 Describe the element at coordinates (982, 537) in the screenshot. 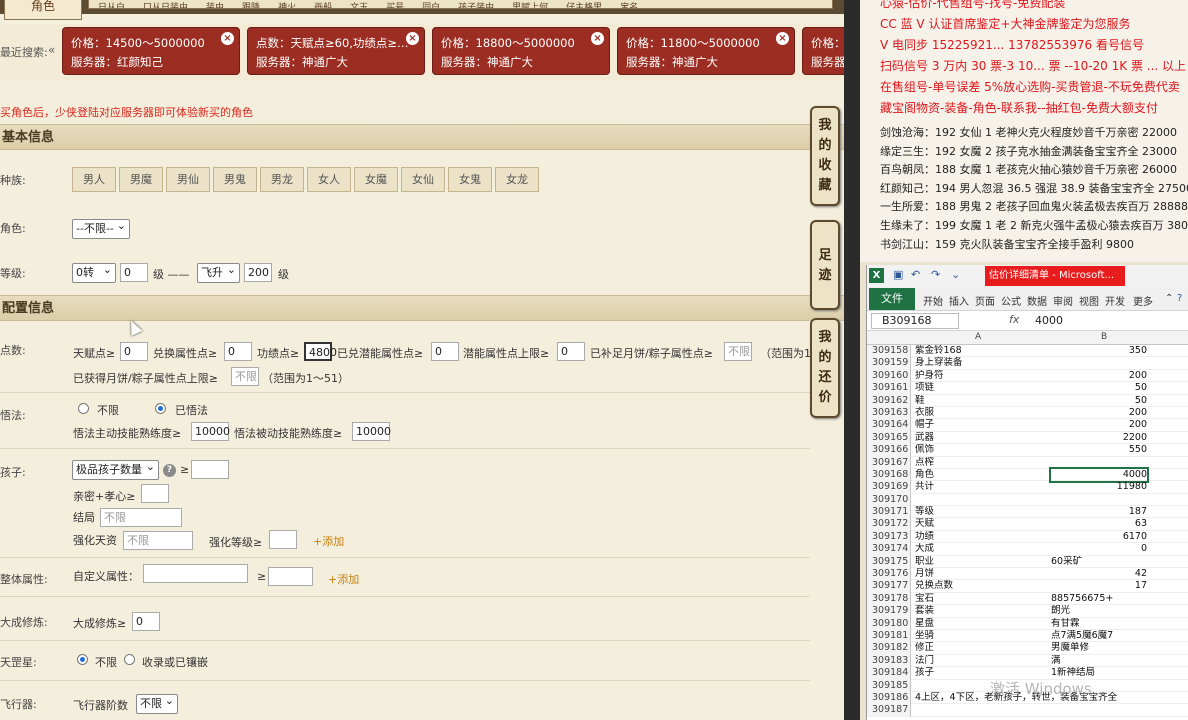

I see `cell-a: 功绩` at that location.